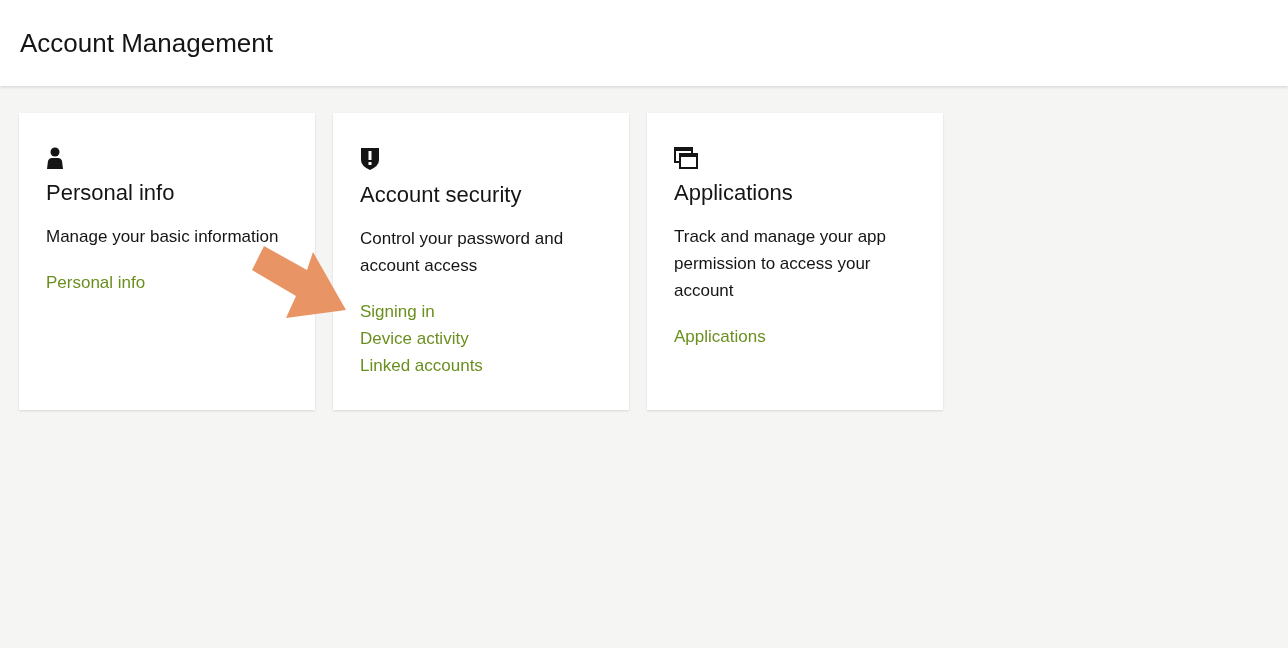 The image size is (1288, 648). Describe the element at coordinates (734, 193) in the screenshot. I see `card-title: Applications` at that location.